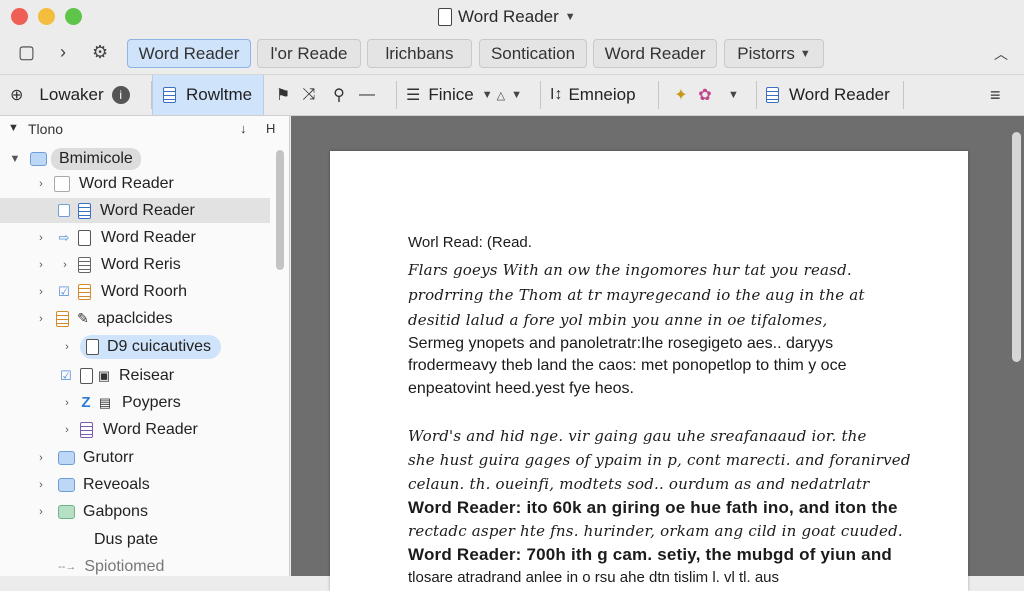 The width and height of the screenshot is (1024, 591). Describe the element at coordinates (100, 52) in the screenshot. I see `extensions-icon: ⚙` at that location.